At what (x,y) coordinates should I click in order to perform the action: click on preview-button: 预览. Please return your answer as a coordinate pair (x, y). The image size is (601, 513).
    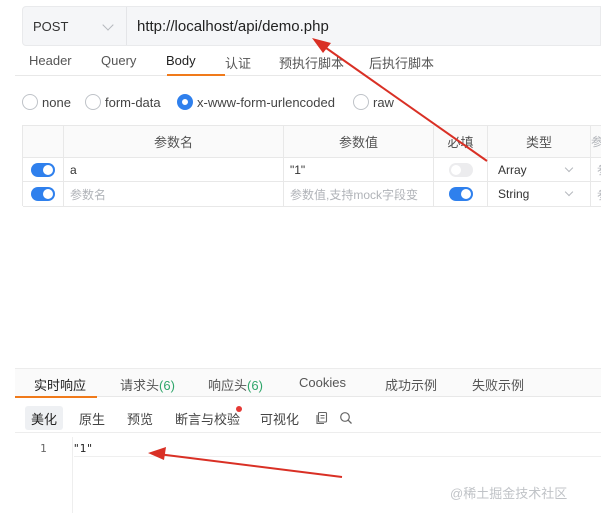
    Looking at the image, I should click on (140, 418).